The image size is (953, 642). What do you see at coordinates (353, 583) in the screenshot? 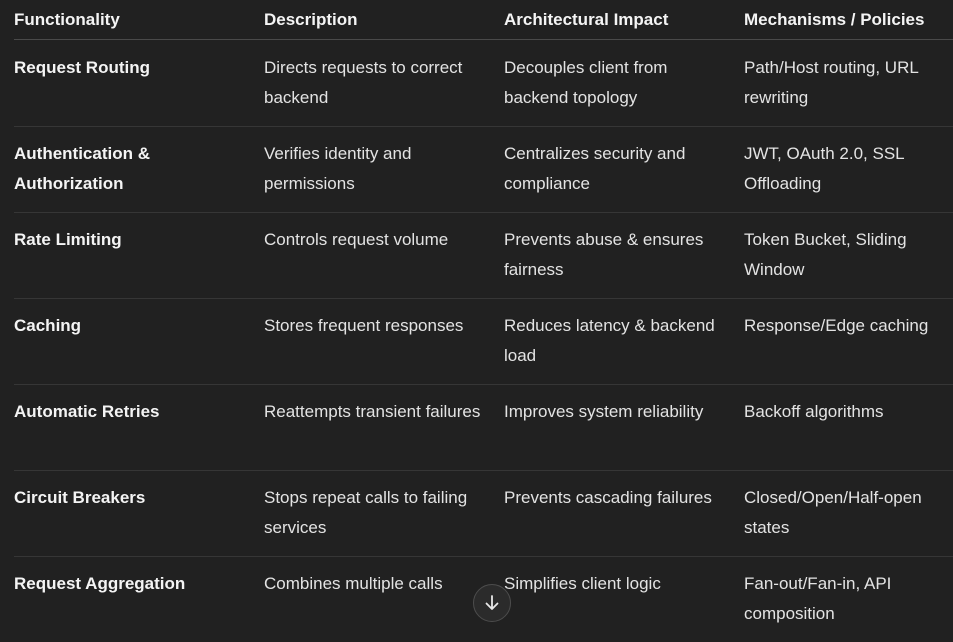
I see `description-cell: Combines multiple calls` at bounding box center [353, 583].